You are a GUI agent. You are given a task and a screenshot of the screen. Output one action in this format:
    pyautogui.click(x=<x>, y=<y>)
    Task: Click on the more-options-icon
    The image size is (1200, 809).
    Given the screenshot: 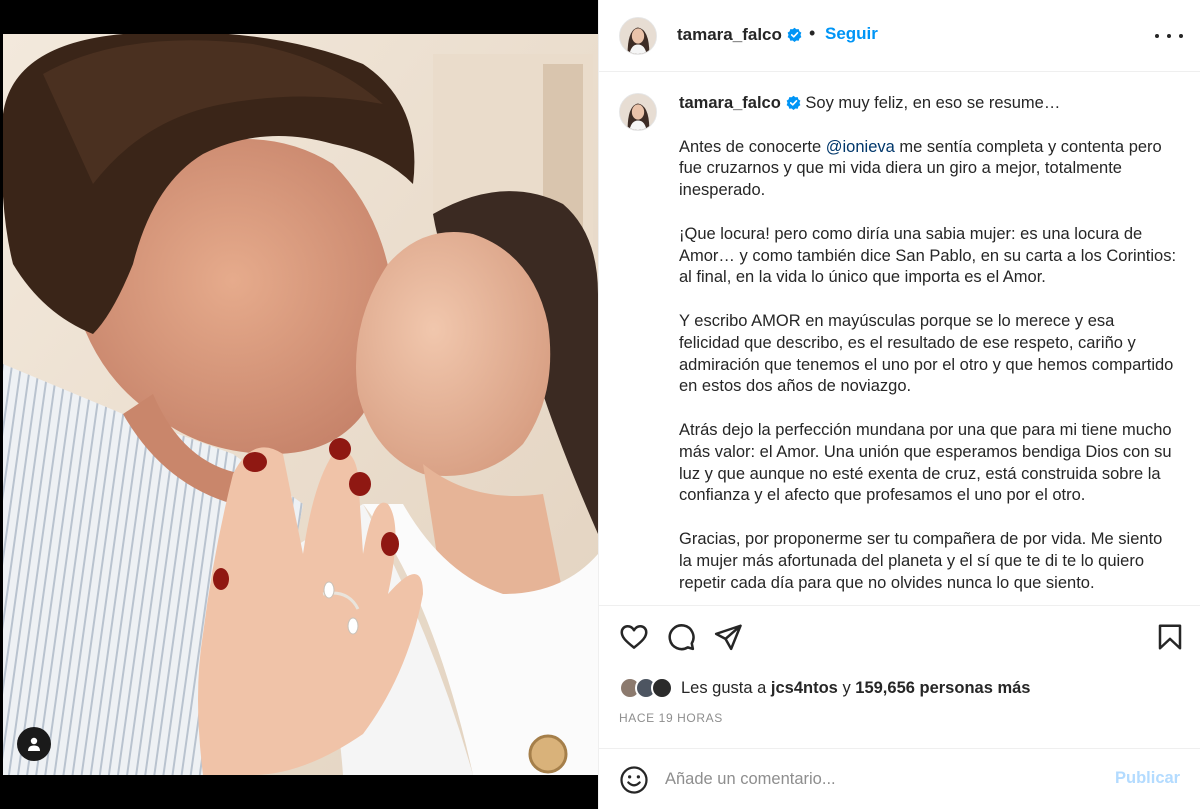 What is the action you would take?
    pyautogui.click(x=1169, y=36)
    